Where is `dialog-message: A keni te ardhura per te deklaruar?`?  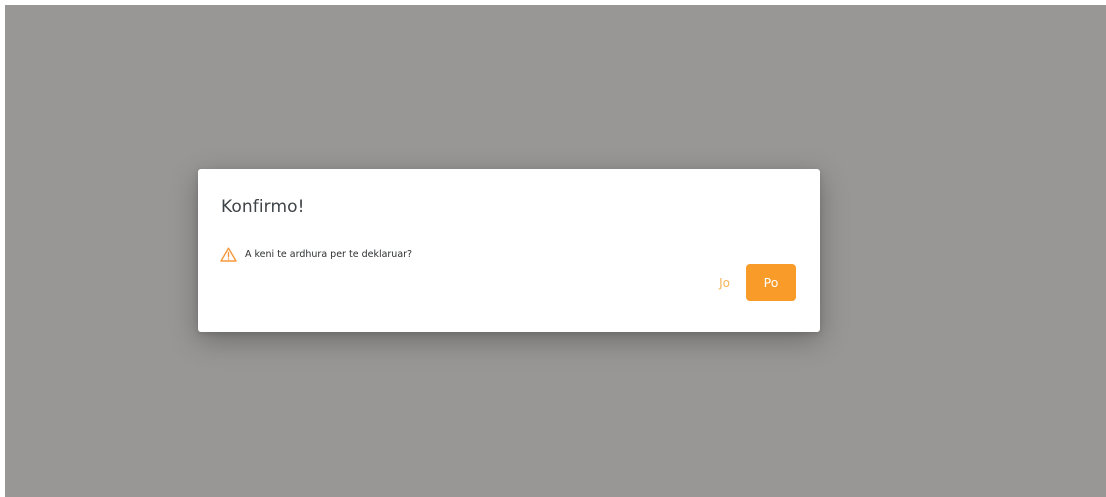
dialog-message: A keni te ardhura per te deklaruar? is located at coordinates (316, 254).